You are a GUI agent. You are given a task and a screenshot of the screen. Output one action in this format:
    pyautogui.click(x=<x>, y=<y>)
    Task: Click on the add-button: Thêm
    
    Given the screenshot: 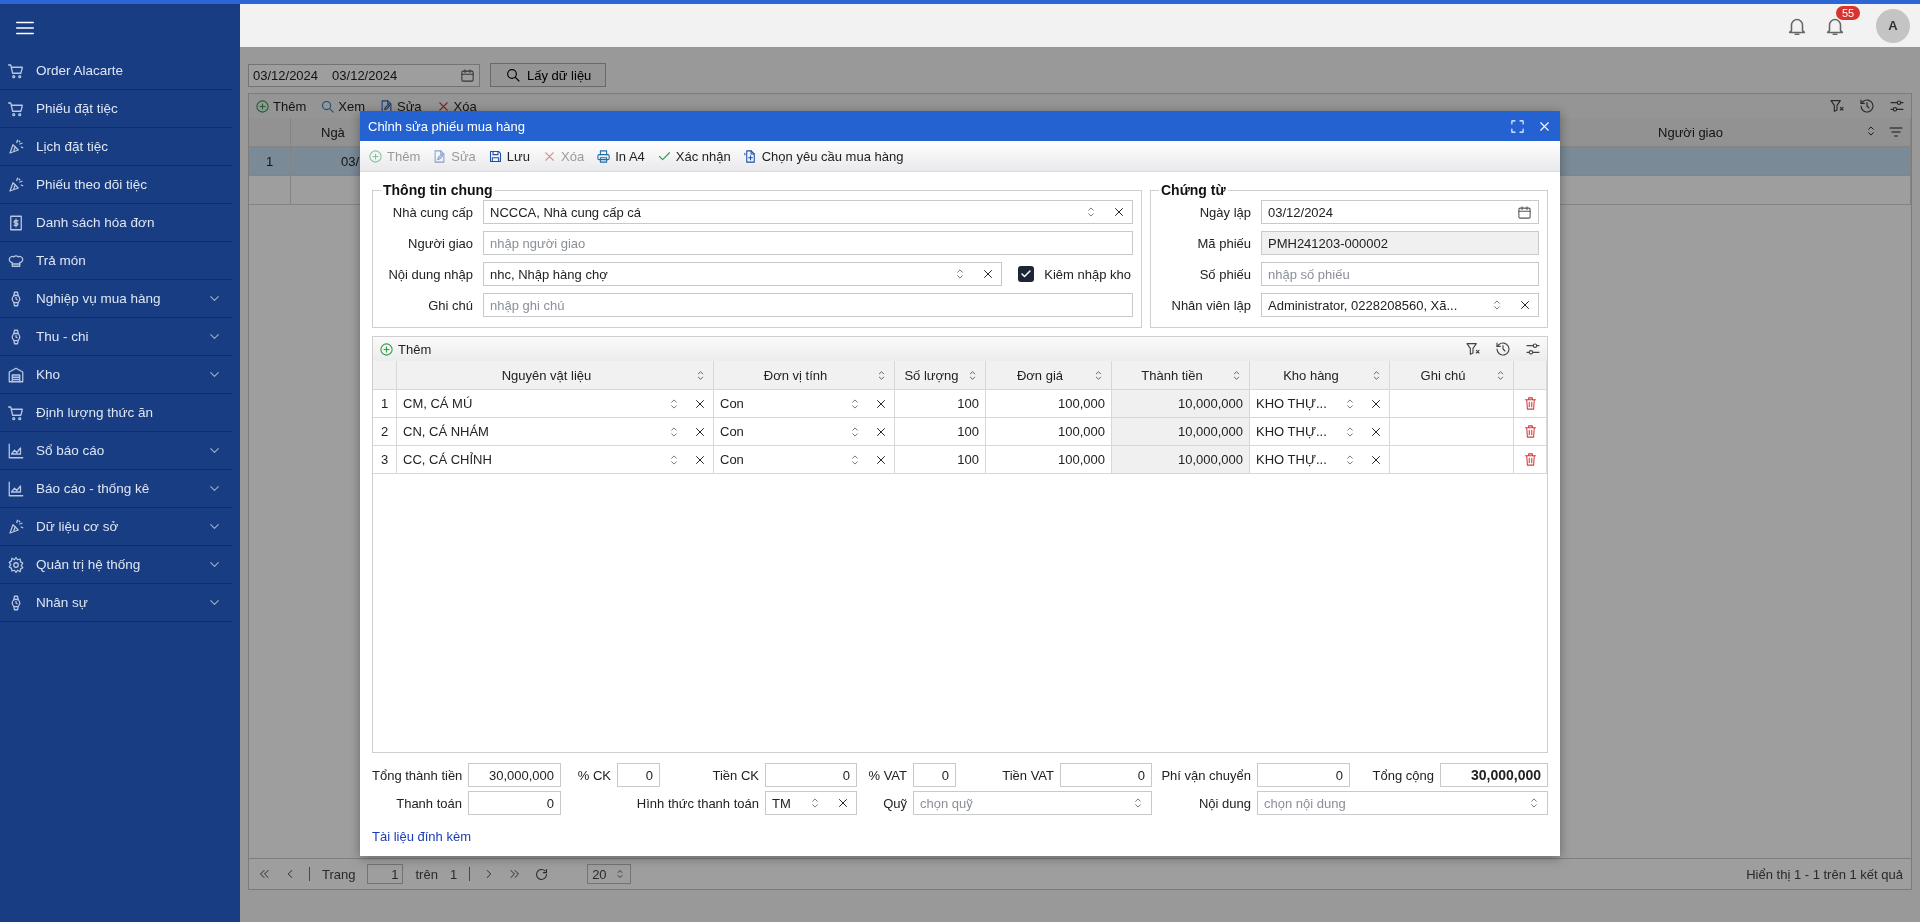 What is the action you would take?
    pyautogui.click(x=405, y=349)
    